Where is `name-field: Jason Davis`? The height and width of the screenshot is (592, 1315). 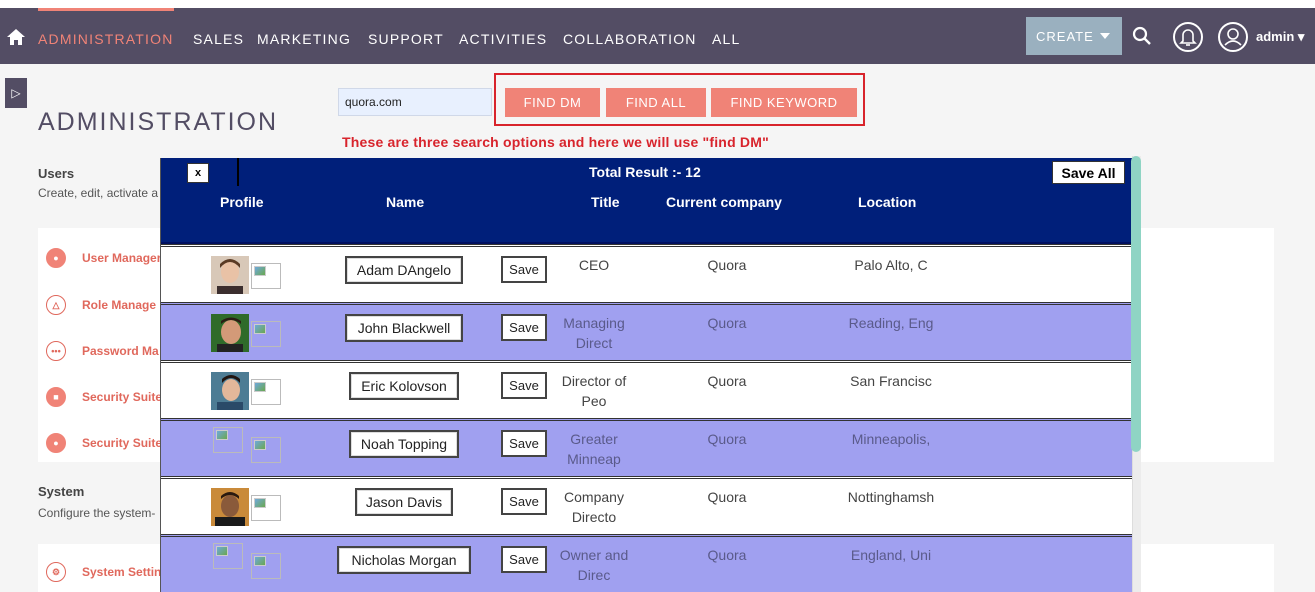 name-field: Jason Davis is located at coordinates (404, 502).